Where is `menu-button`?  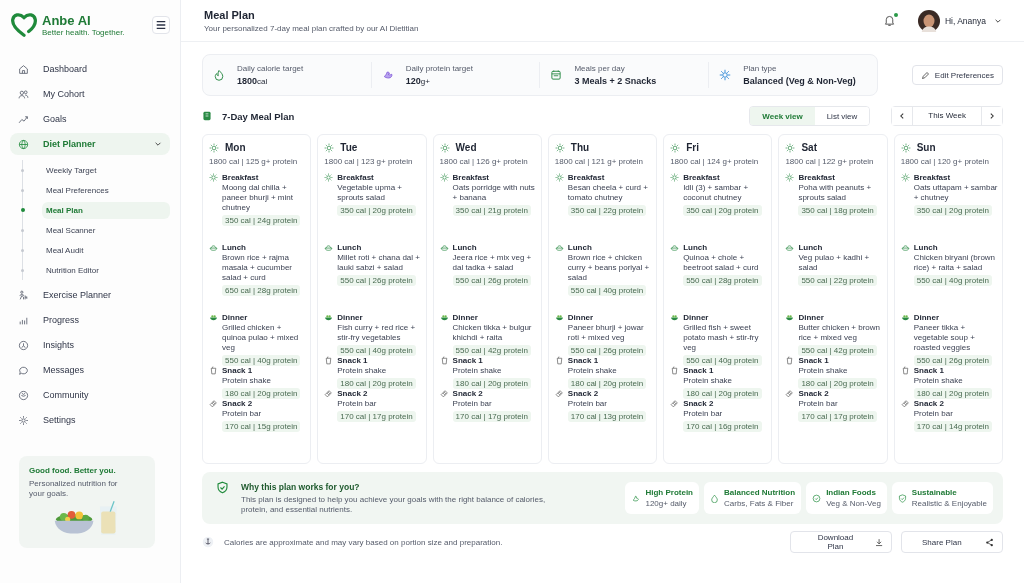
menu-button is located at coordinates (161, 25).